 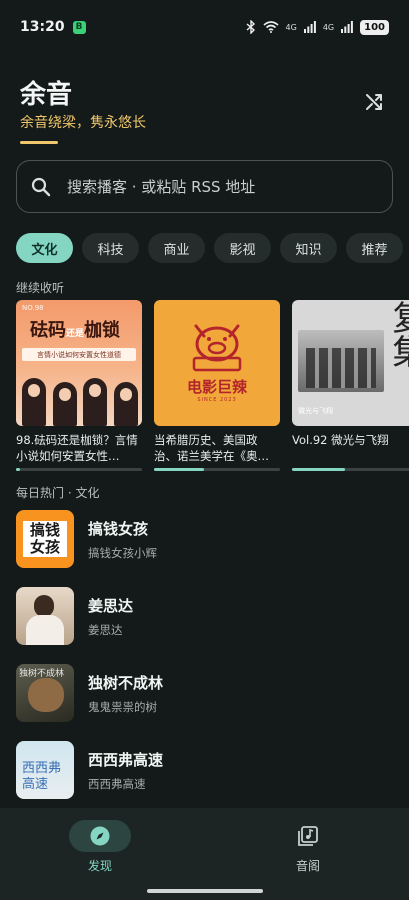 I want to click on search-box, so click(x=204, y=186).